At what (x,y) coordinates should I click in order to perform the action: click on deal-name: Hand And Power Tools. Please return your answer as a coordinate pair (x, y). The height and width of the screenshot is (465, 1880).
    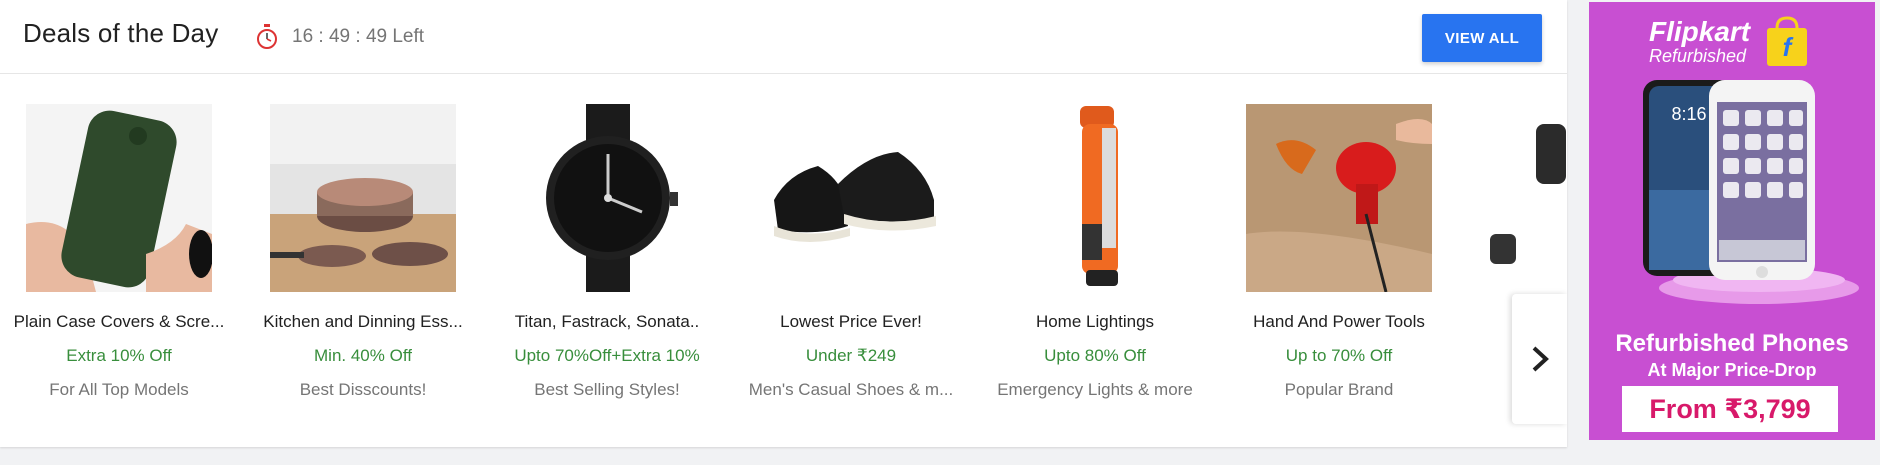
    Looking at the image, I should click on (1339, 321).